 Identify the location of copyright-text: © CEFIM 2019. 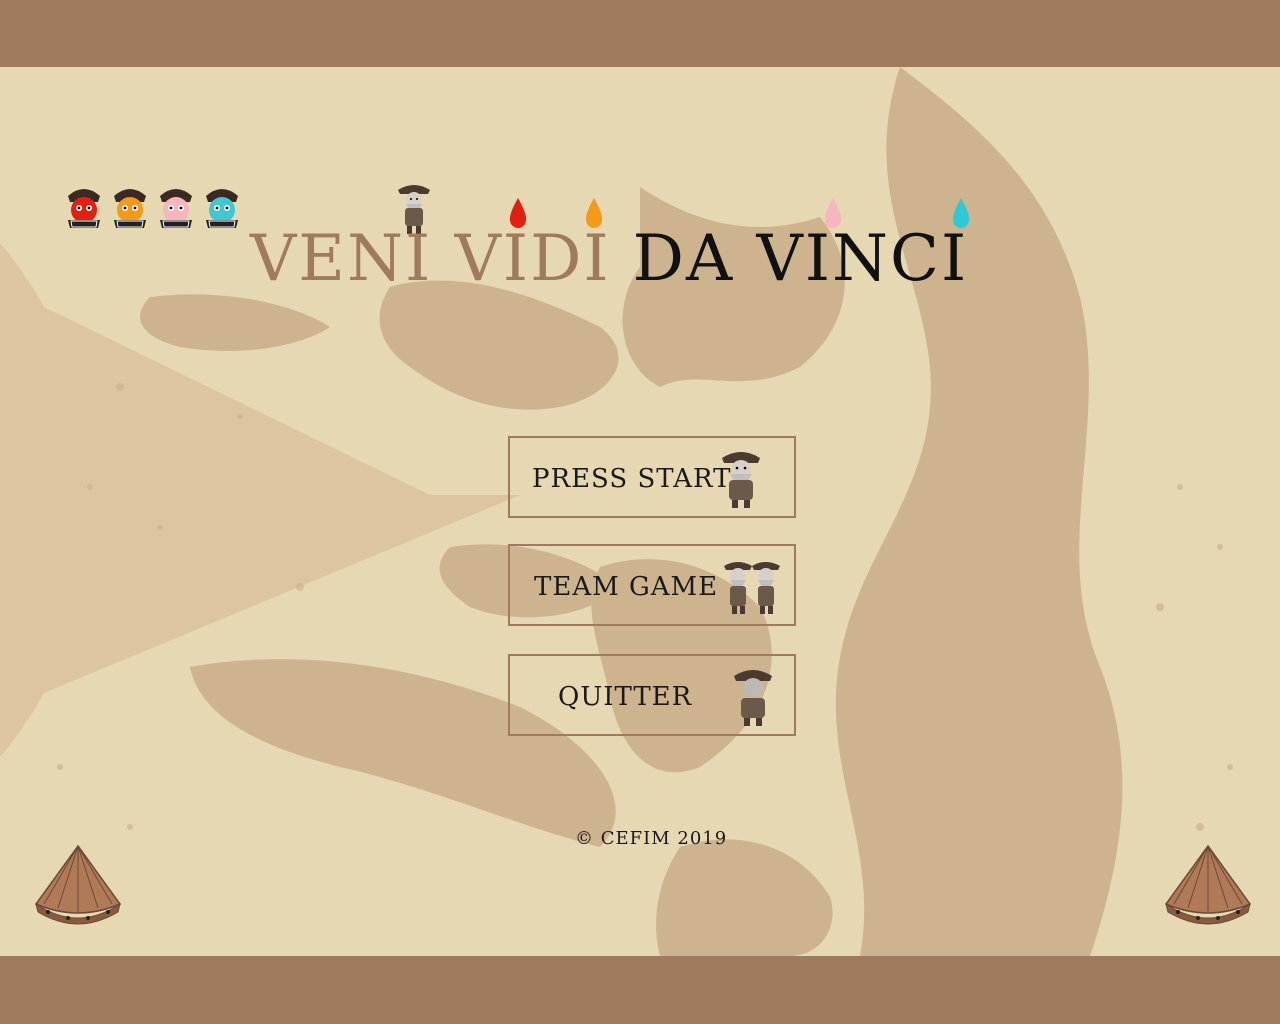
(651, 838).